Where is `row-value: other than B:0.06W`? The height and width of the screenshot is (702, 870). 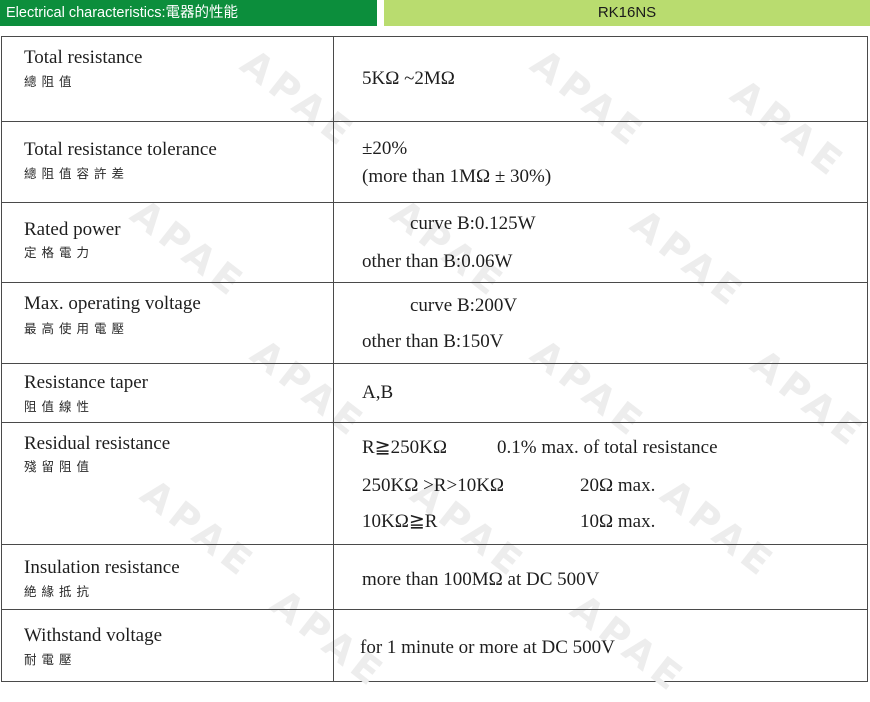
row-value: other than B:0.06W is located at coordinates (437, 261).